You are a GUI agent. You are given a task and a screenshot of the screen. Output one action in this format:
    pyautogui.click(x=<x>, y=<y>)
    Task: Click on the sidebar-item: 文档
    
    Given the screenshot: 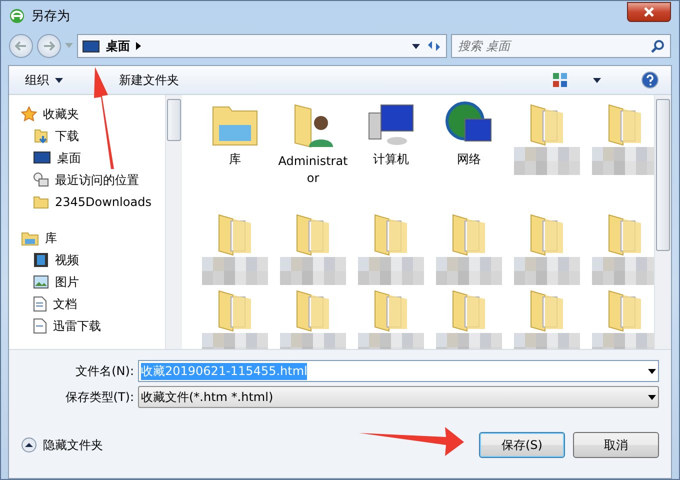 What is the action you would take?
    pyautogui.click(x=93, y=304)
    